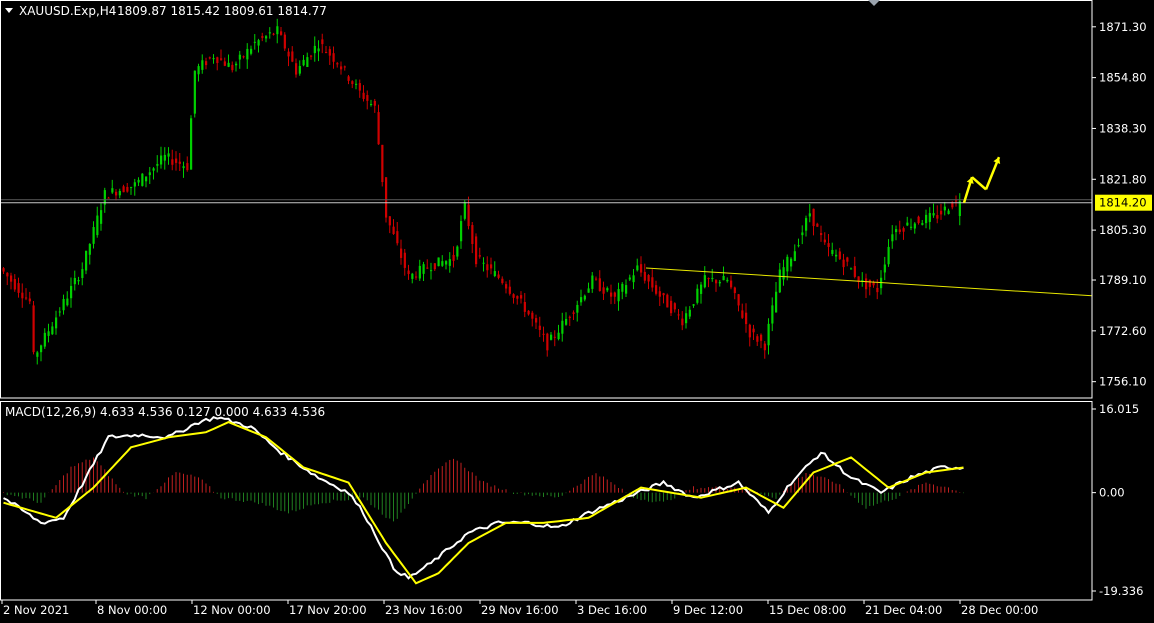 The image size is (1154, 623). Describe the element at coordinates (1123, 78) in the screenshot. I see `price-tick-label: 1854.80` at that location.